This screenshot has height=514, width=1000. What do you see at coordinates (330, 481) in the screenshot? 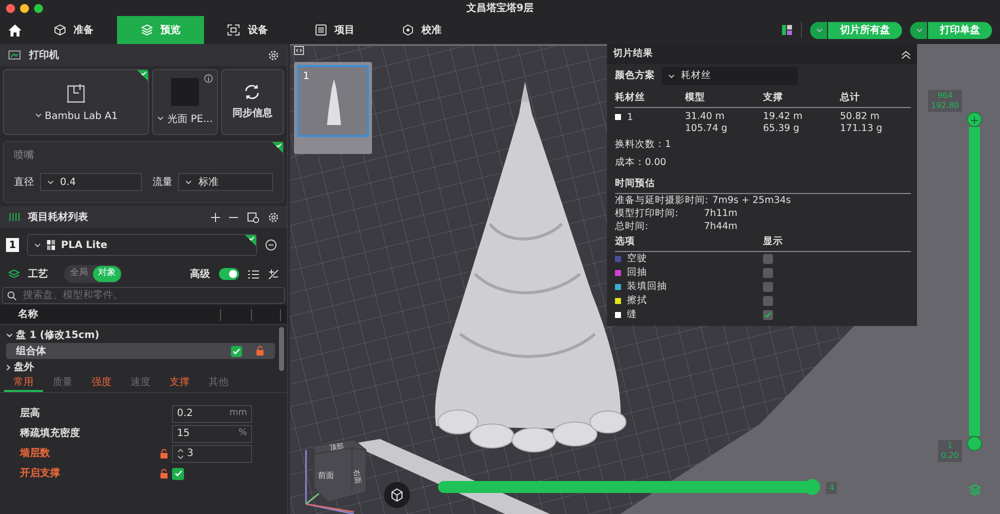
I see `axis-drawing` at bounding box center [330, 481].